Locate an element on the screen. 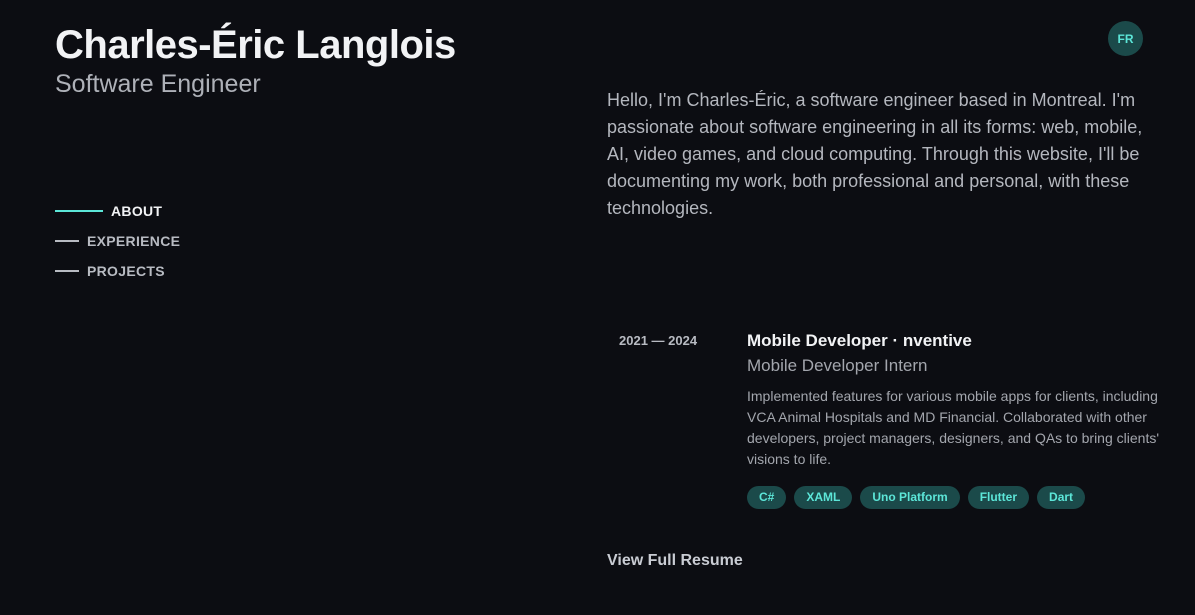 Image resolution: width=1195 pixels, height=615 pixels. tech-tag: C# is located at coordinates (767, 497).